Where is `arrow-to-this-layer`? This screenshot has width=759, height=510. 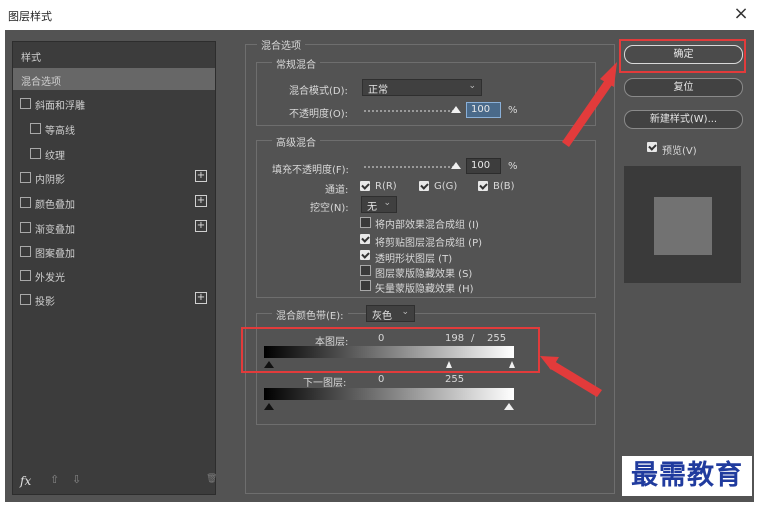 arrow-to-this-layer is located at coordinates (571, 376).